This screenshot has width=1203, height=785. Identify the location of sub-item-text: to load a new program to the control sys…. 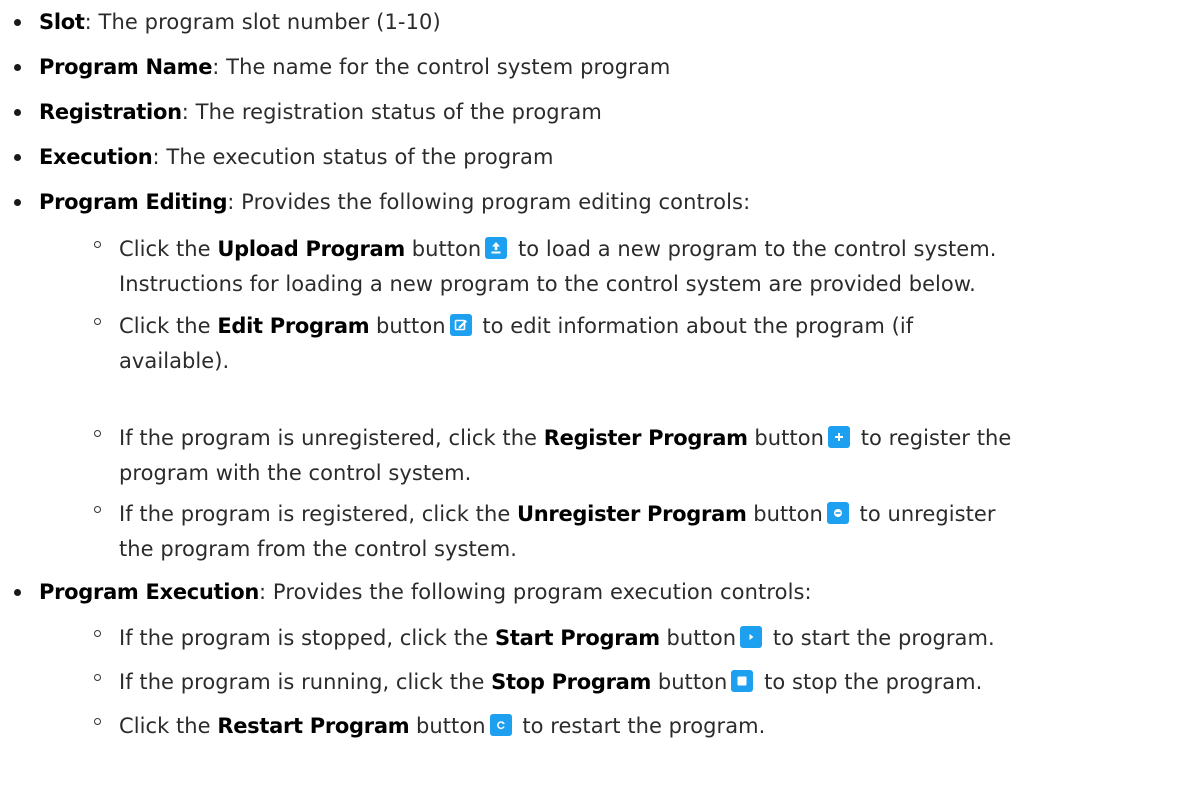
(754, 249).